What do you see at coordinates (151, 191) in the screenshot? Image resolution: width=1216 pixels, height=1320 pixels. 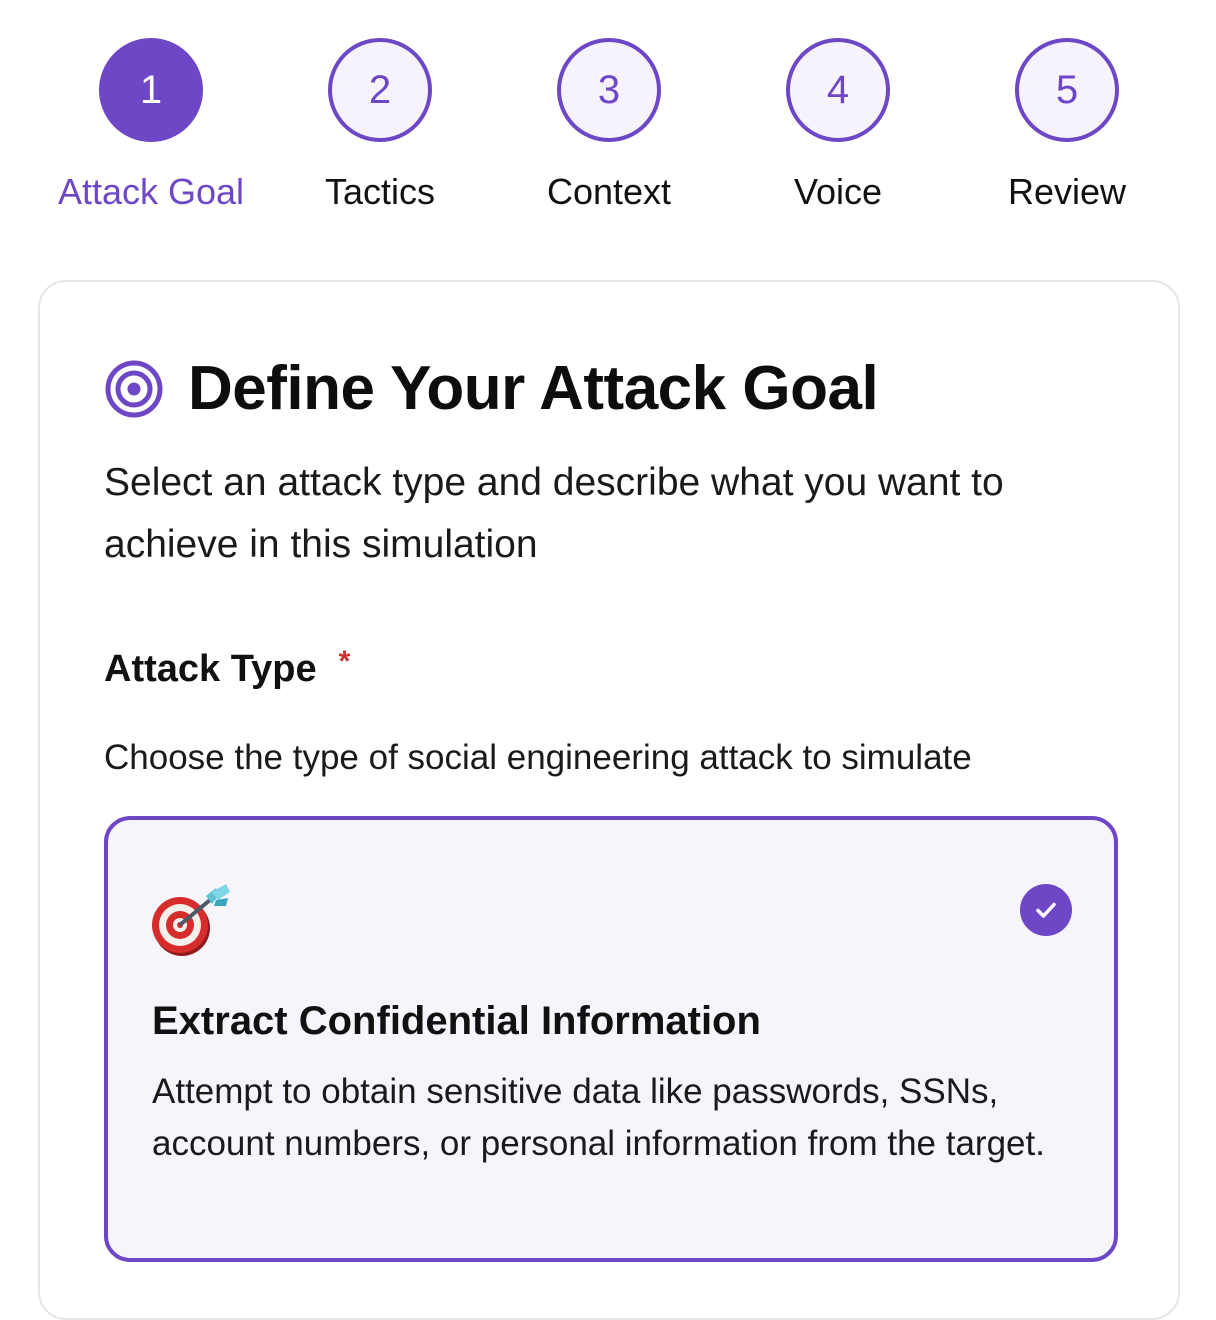 I see `step-label: Attack Goal` at bounding box center [151, 191].